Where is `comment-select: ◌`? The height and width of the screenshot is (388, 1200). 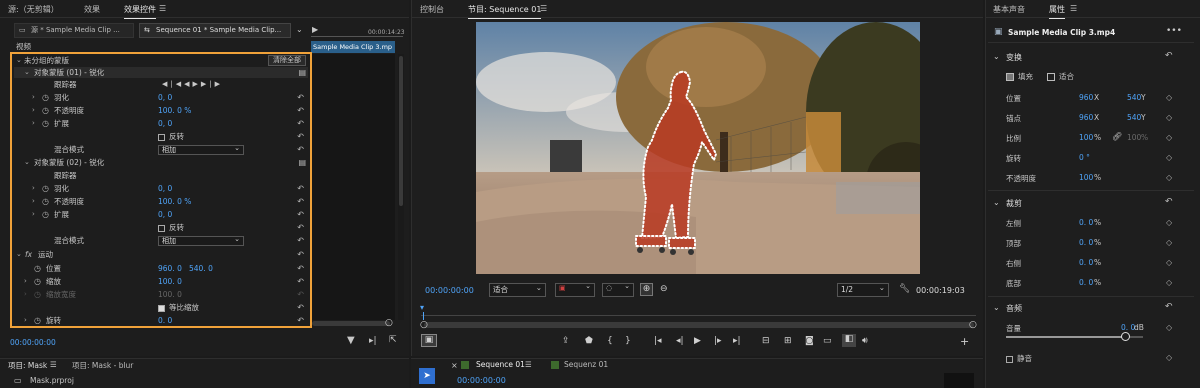 comment-select: ◌ is located at coordinates (618, 289).